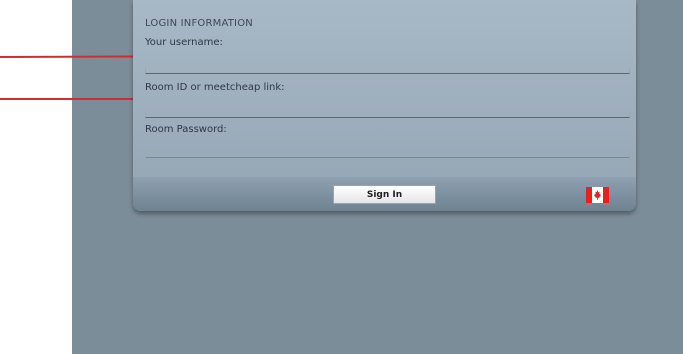 The width and height of the screenshot is (683, 354). What do you see at coordinates (199, 23) in the screenshot?
I see `login-heading: LOGIN INFORMATION` at bounding box center [199, 23].